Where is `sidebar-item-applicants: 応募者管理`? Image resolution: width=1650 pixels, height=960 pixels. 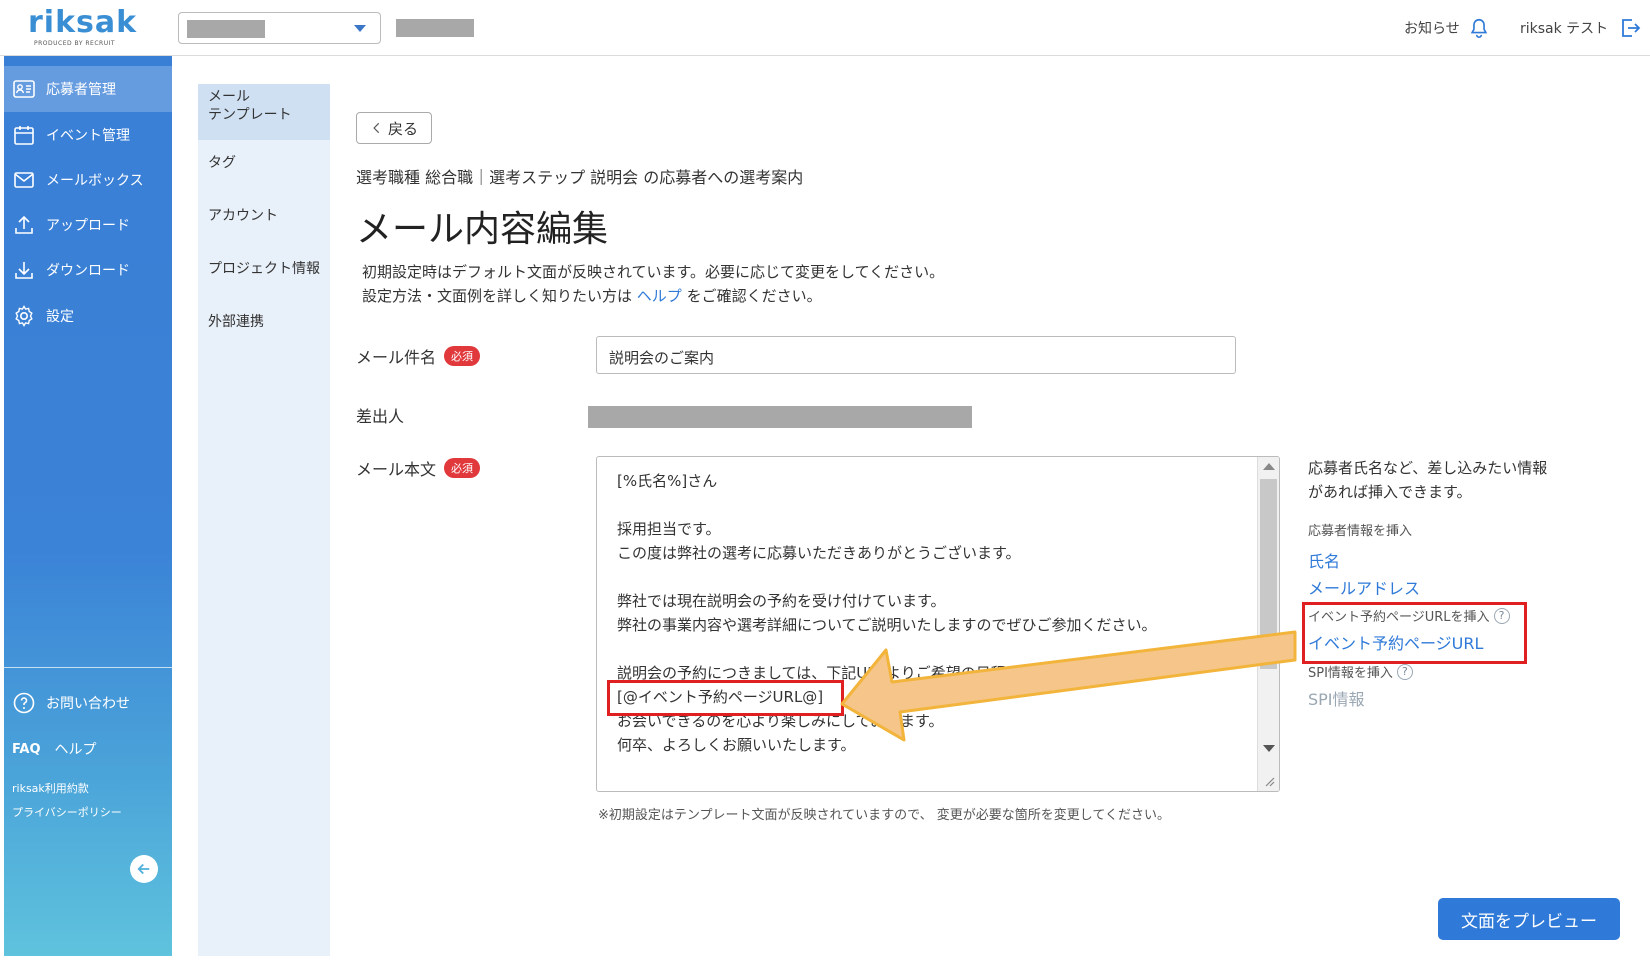 sidebar-item-applicants: 応募者管理 is located at coordinates (88, 89).